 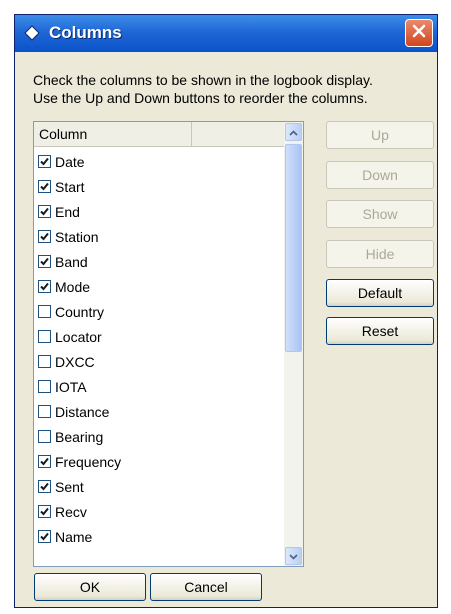 What do you see at coordinates (32, 33) in the screenshot?
I see `diamond-icon` at bounding box center [32, 33].